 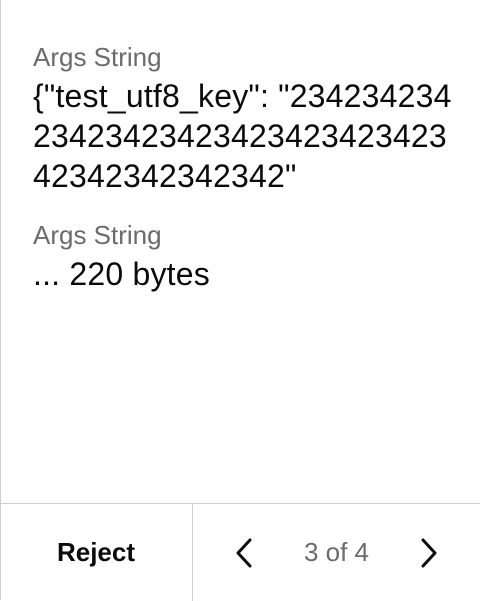 I want to click on chevron-right-icon, so click(x=429, y=552).